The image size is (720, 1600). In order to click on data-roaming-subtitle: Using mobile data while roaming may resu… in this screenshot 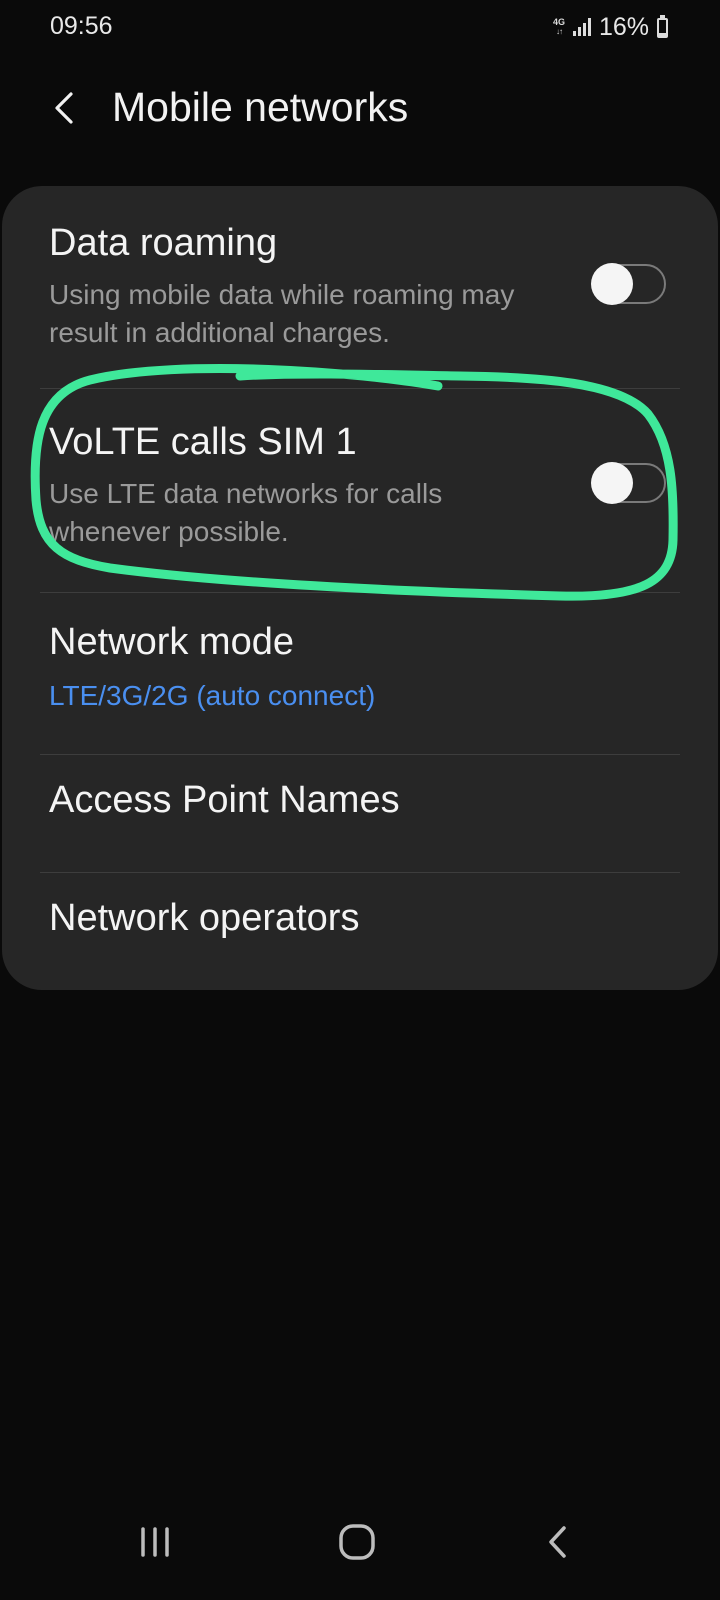, I will do `click(282, 313)`.